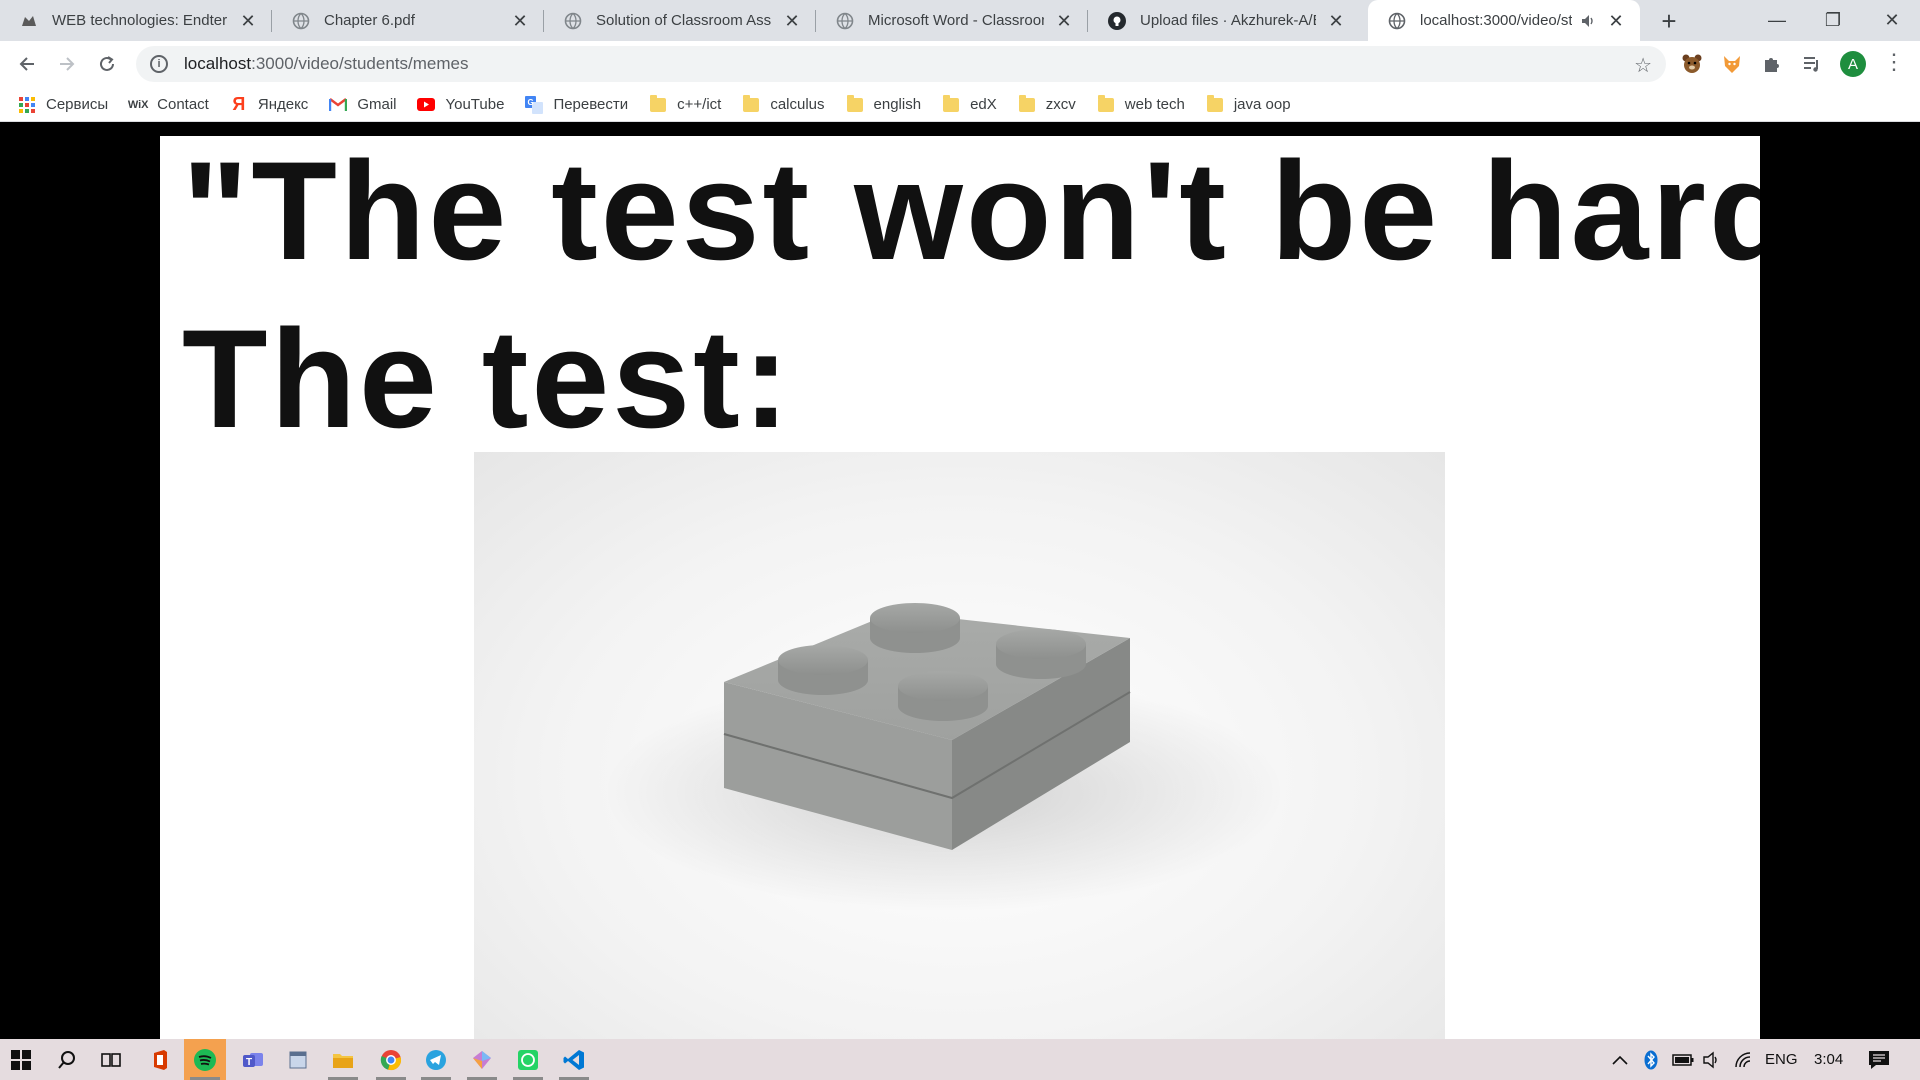 Image resolution: width=1920 pixels, height=1080 pixels. I want to click on gmail-icon, so click(338, 105).